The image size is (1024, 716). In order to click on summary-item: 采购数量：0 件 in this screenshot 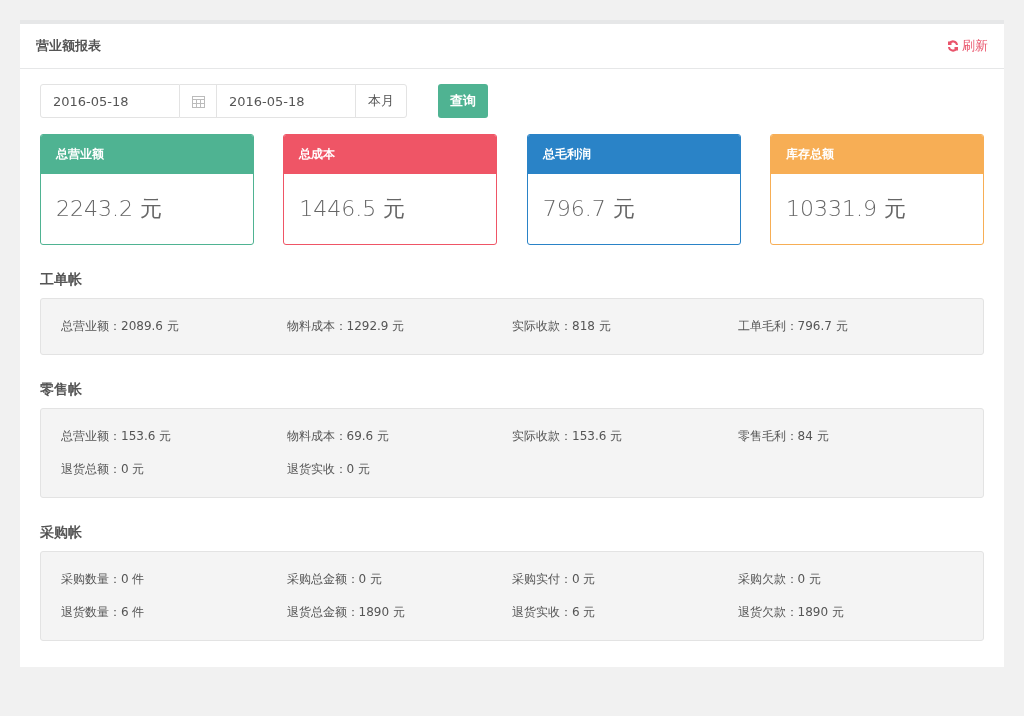, I will do `click(103, 579)`.